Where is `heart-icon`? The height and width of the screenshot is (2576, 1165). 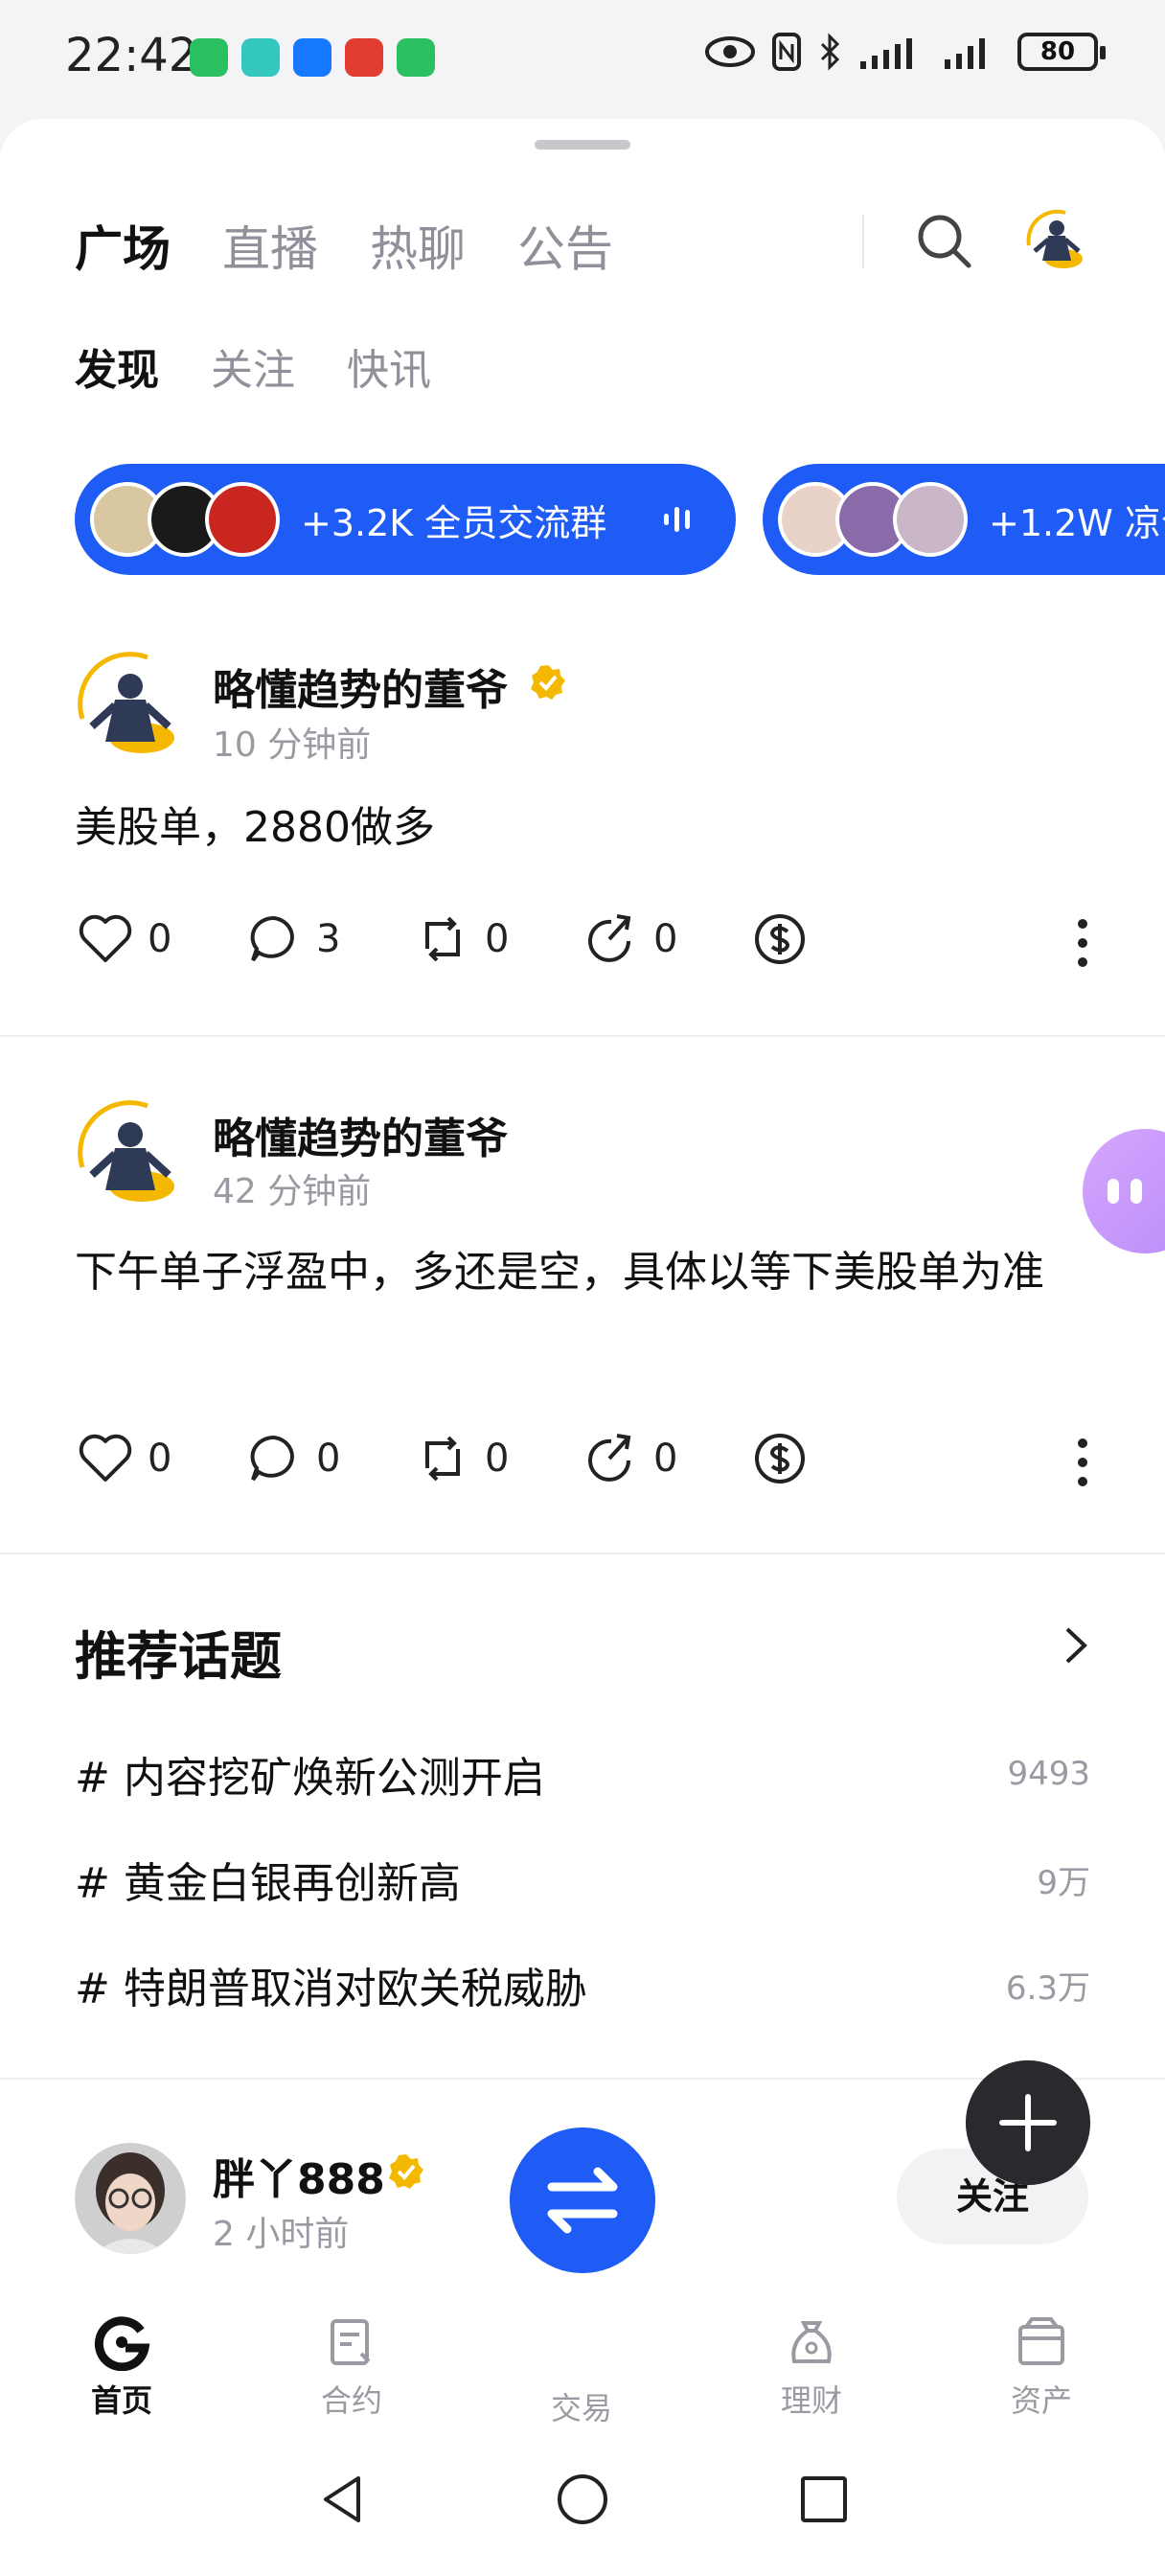
heart-icon is located at coordinates (106, 938).